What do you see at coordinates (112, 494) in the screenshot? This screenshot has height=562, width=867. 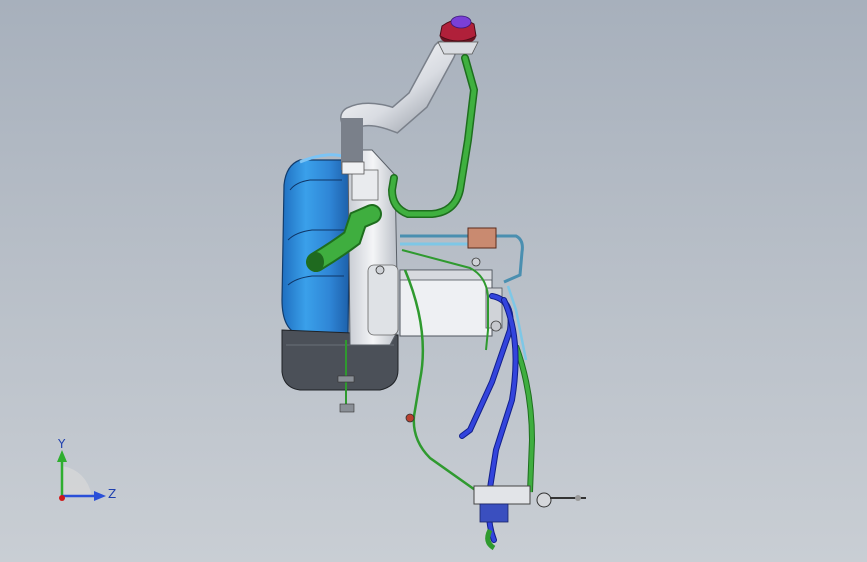 I see `z-axis-label: Z` at bounding box center [112, 494].